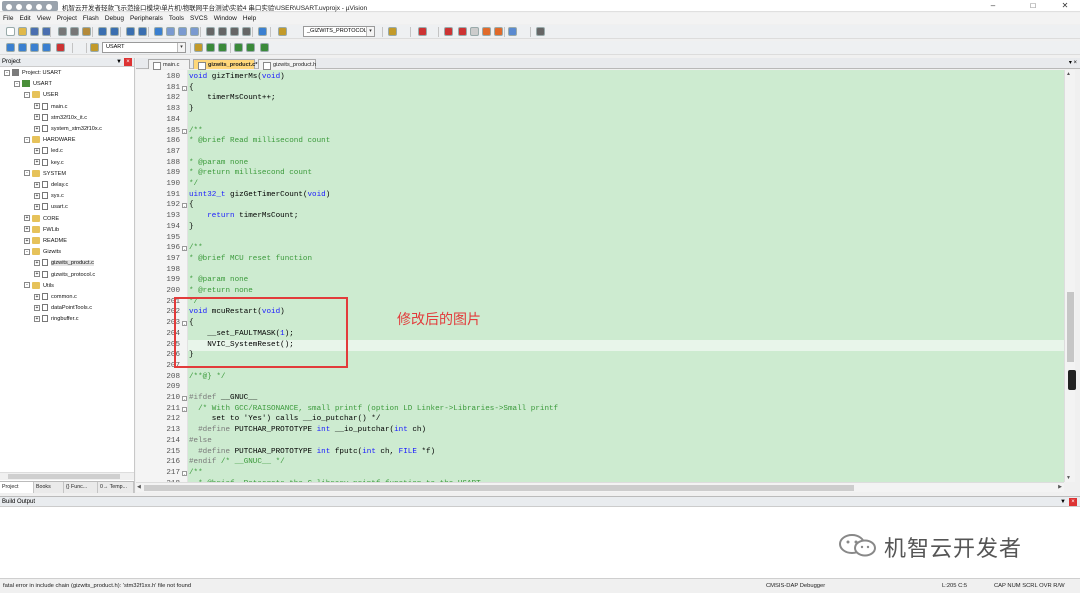 This screenshot has height=593, width=1080. Describe the element at coordinates (1073, 62) in the screenshot. I see `tab-list-dropdown-icon: ▾ ×` at that location.